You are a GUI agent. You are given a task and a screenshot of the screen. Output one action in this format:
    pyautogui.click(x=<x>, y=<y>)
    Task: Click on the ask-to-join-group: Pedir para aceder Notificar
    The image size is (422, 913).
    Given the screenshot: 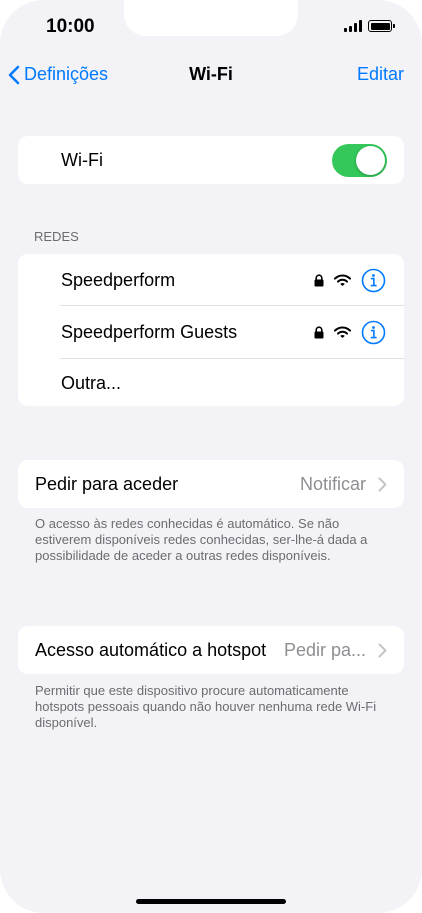 What is the action you would take?
    pyautogui.click(x=211, y=484)
    